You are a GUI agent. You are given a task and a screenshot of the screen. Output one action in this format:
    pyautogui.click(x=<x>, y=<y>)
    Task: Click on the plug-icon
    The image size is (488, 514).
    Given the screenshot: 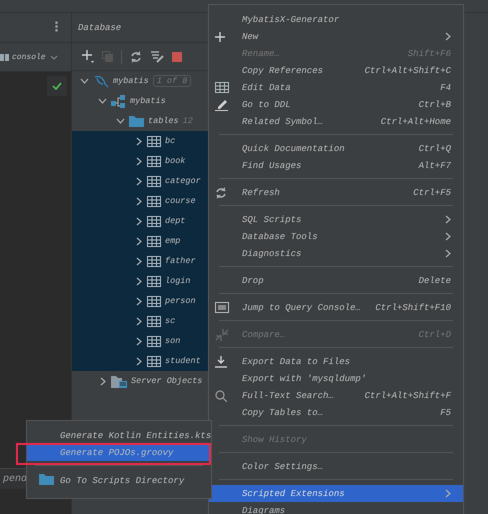 What is the action you would take?
    pyautogui.click(x=4, y=57)
    